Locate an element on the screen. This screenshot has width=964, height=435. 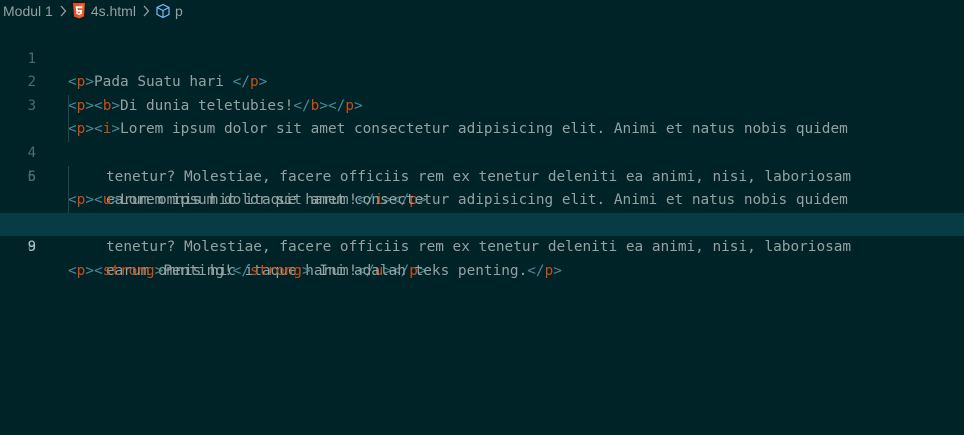
cube-icon is located at coordinates (163, 11).